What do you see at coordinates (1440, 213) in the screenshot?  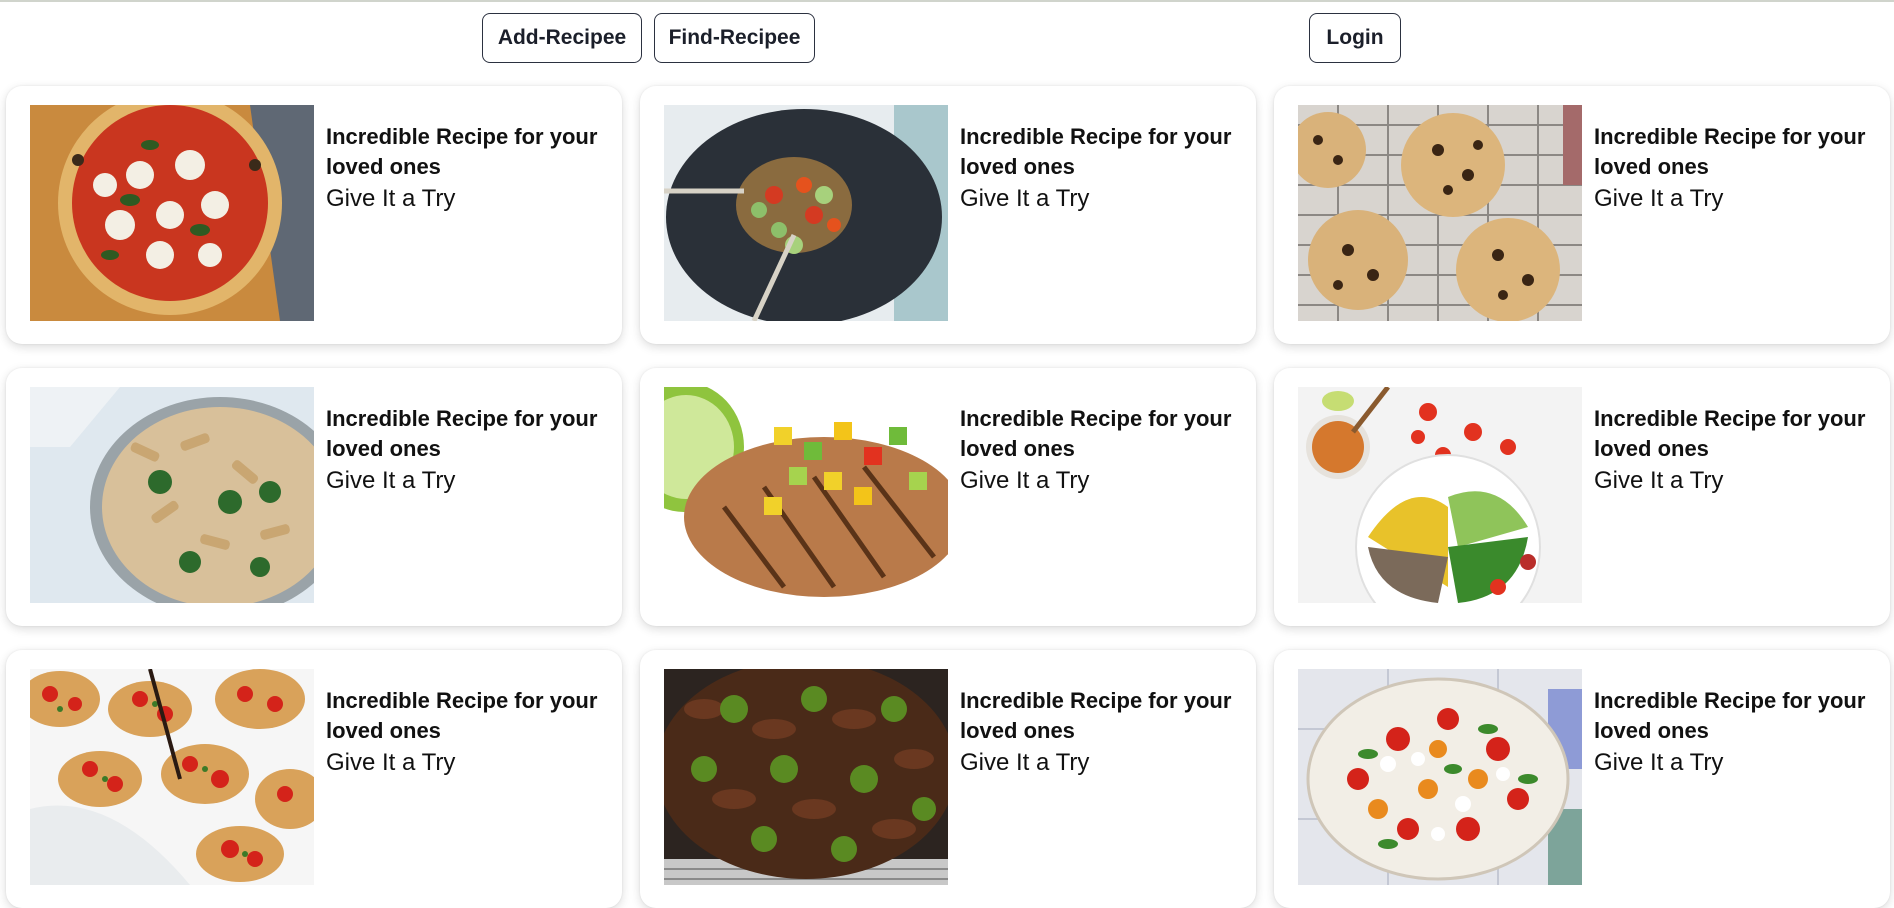 I see `recipe-image-cookies` at bounding box center [1440, 213].